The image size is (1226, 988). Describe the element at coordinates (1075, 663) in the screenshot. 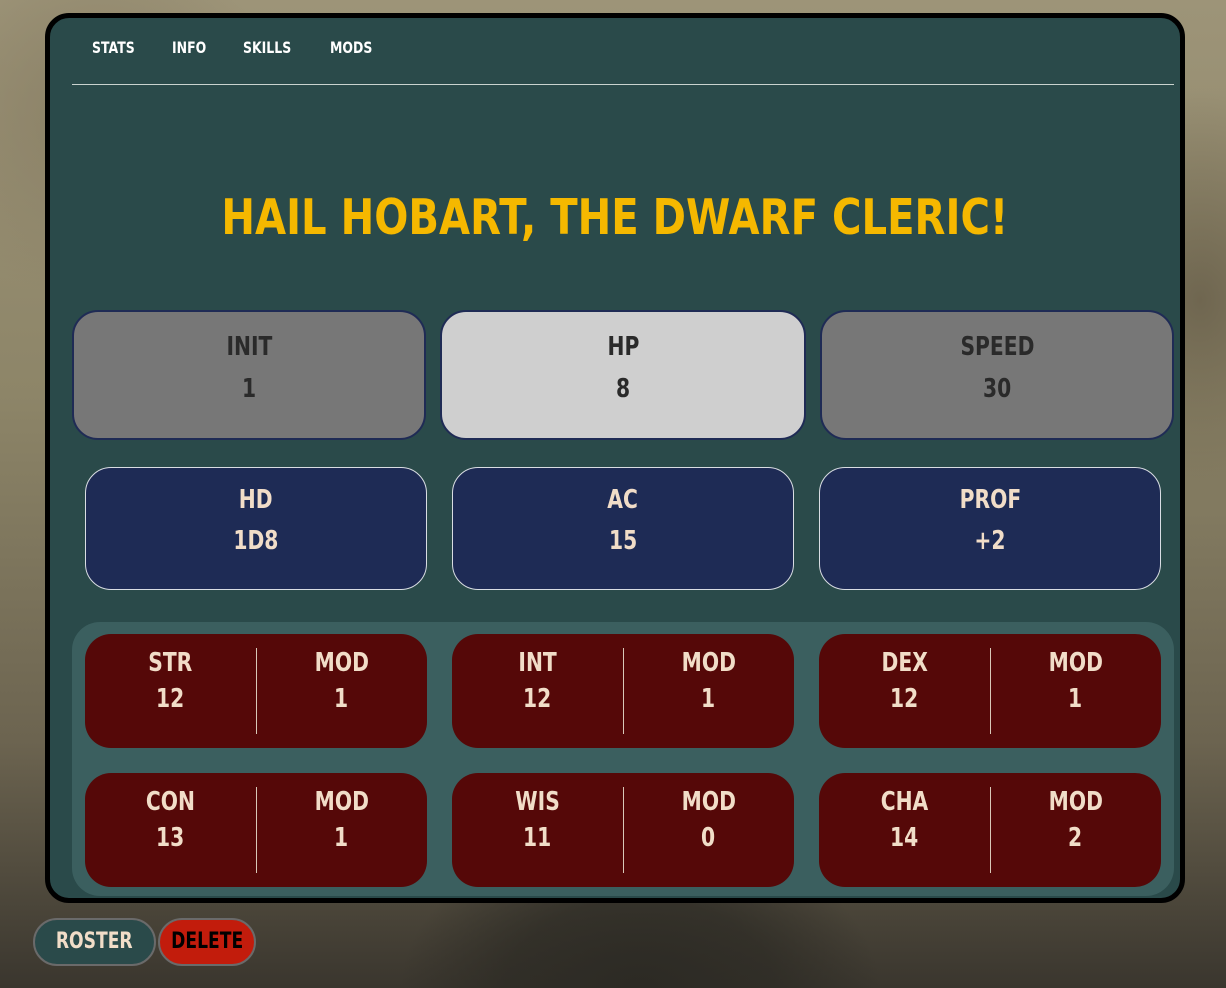

I see `ability-dex-mod-label: MOD` at that location.